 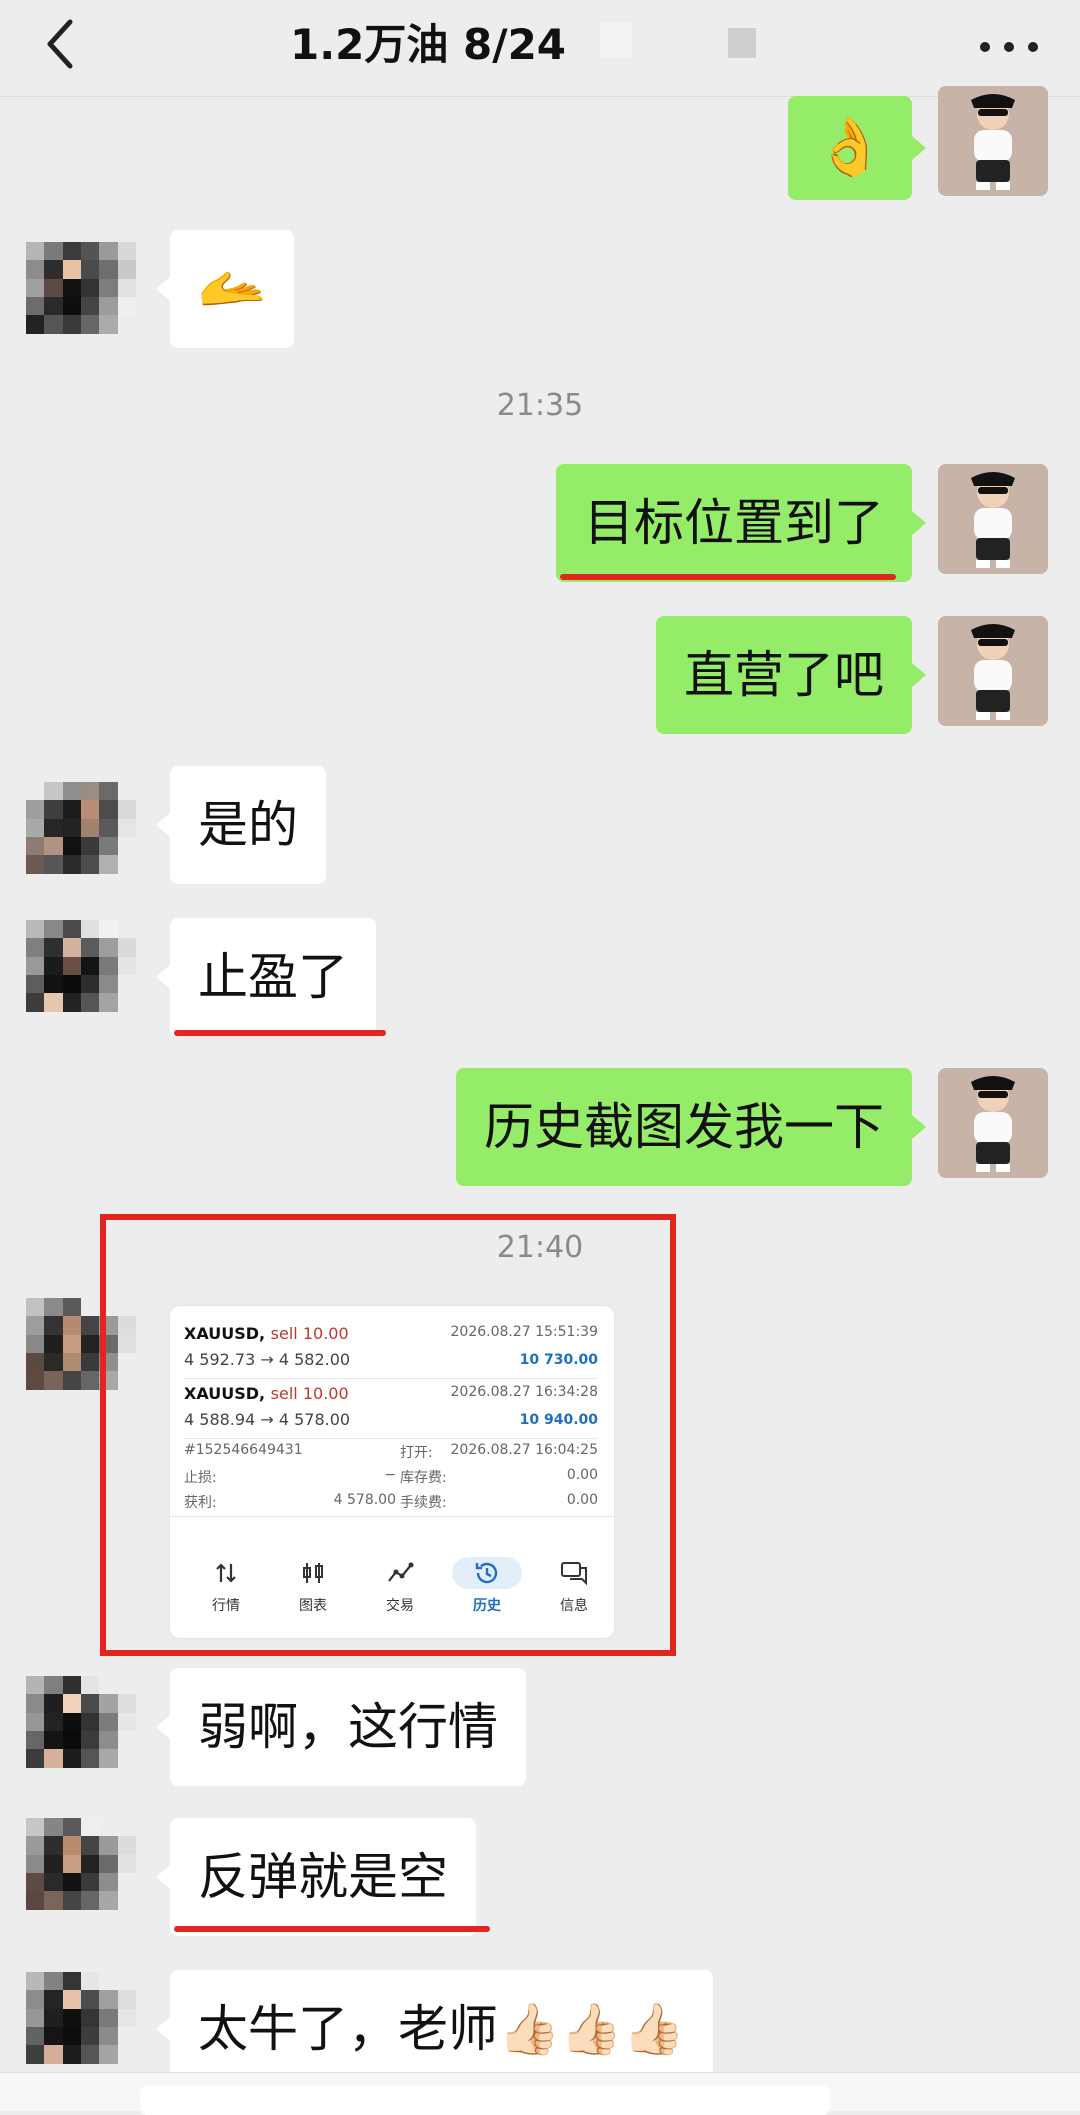 I want to click on message-bubble: 直营了吧, so click(x=791, y=675).